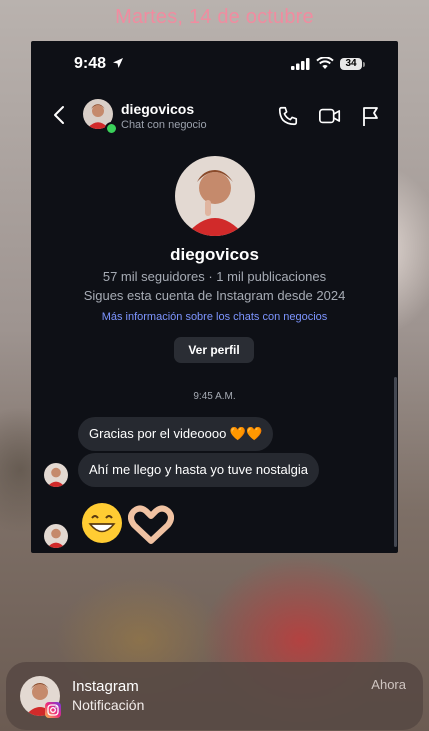  Describe the element at coordinates (198, 470) in the screenshot. I see `message-bubble: Ahí me llego y hasta yo tuve nostalgia` at that location.